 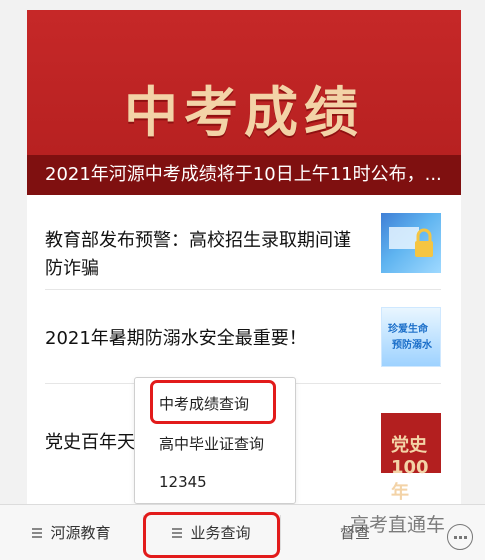 What do you see at coordinates (410, 469) in the screenshot?
I see `thumb-text: 党史100年` at bounding box center [410, 469].